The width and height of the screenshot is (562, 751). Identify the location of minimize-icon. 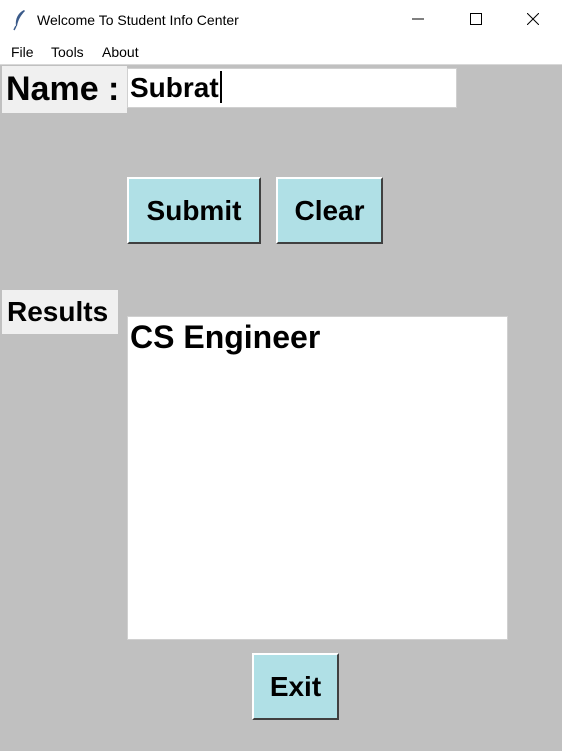
(418, 21).